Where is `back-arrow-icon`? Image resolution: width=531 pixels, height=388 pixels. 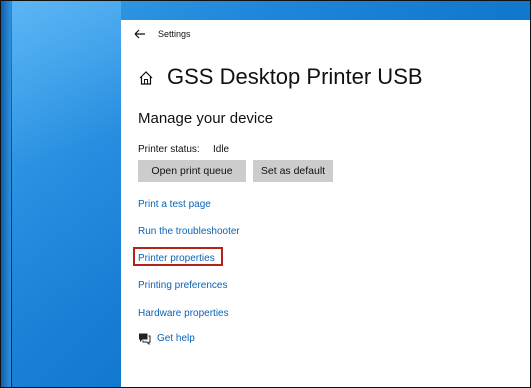
back-arrow-icon is located at coordinates (140, 34).